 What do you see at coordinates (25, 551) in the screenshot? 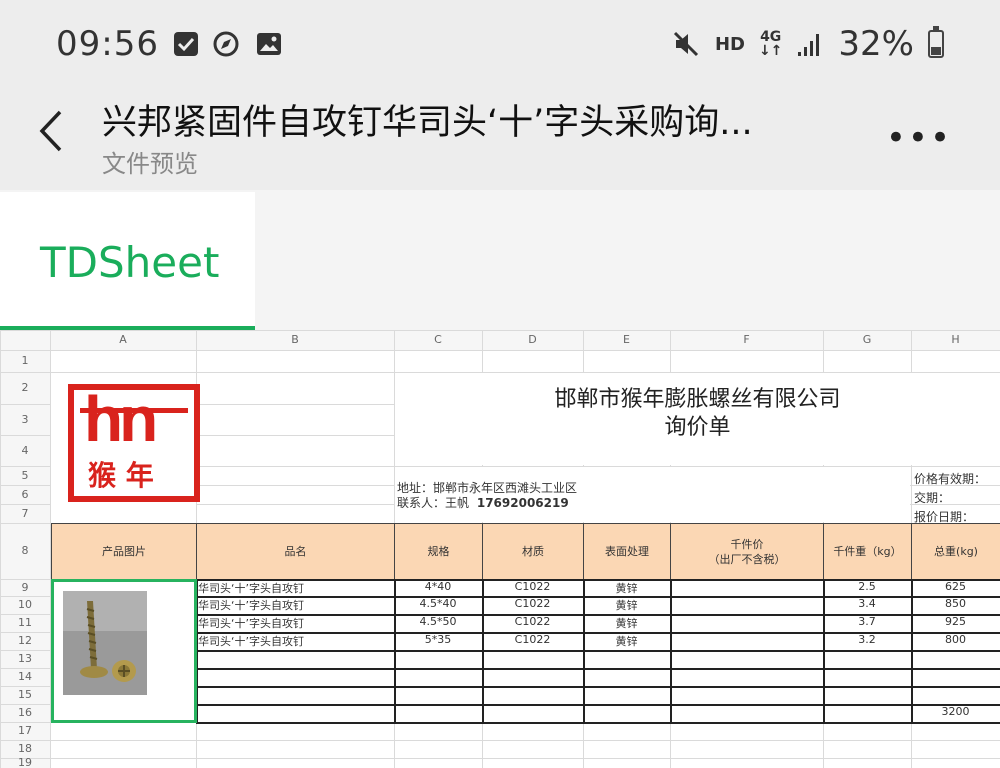
I see `row-number-8: 8` at bounding box center [25, 551].